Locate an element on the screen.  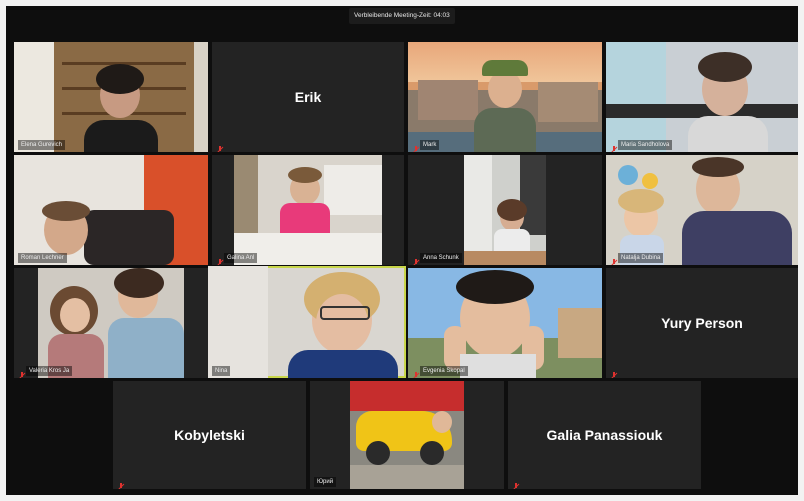
video-tile-valeria: Valeria Kros Ja is located at coordinates (111, 323).